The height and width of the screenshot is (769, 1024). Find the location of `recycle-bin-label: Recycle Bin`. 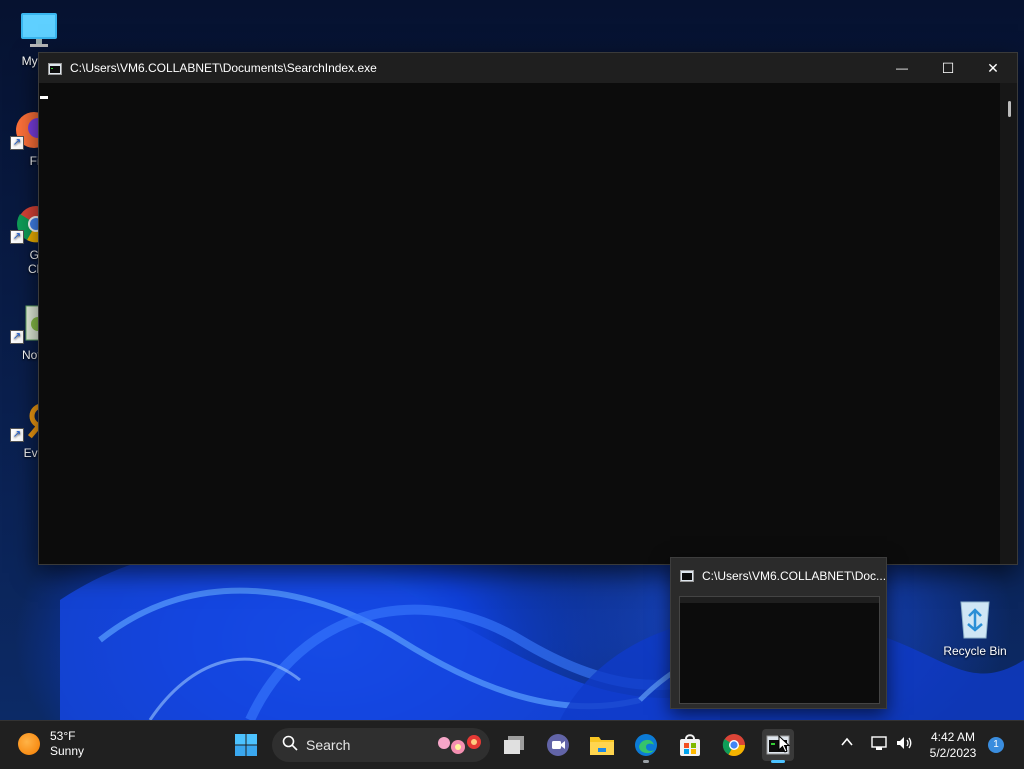

recycle-bin-label: Recycle Bin is located at coordinates (975, 651).